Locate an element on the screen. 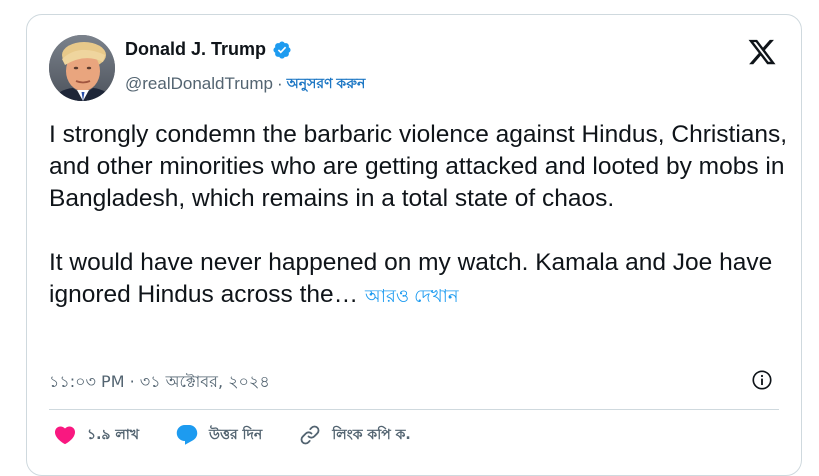 Image resolution: width=819 pixels, height=476 pixels. reply-button: উত্তর দিন is located at coordinates (218, 435).